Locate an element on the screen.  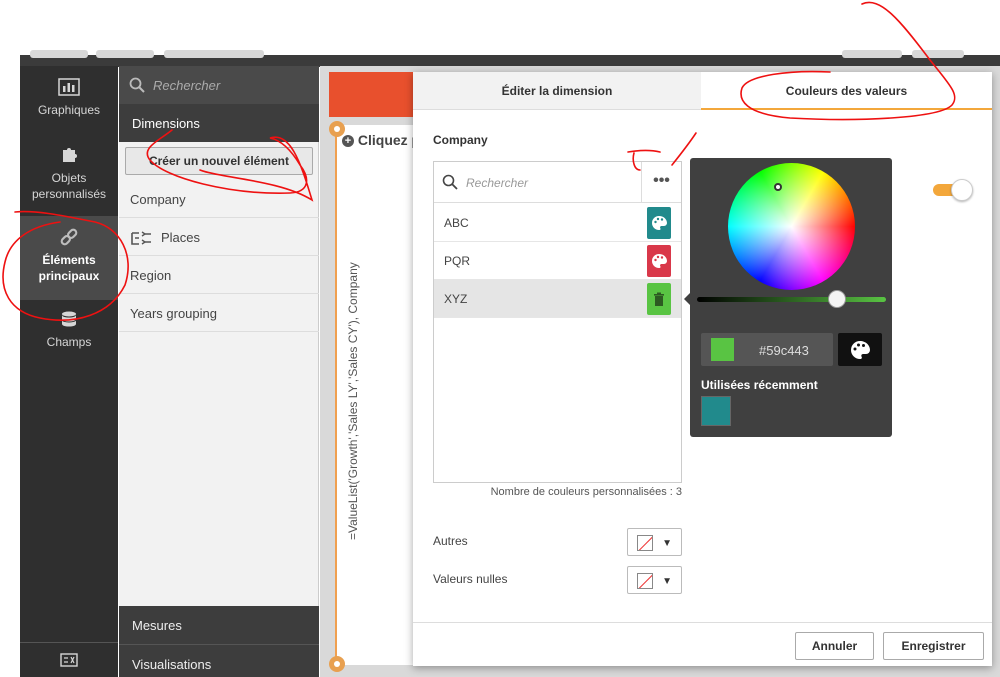
nulls-label: Valeurs nulles is located at coordinates (470, 579).